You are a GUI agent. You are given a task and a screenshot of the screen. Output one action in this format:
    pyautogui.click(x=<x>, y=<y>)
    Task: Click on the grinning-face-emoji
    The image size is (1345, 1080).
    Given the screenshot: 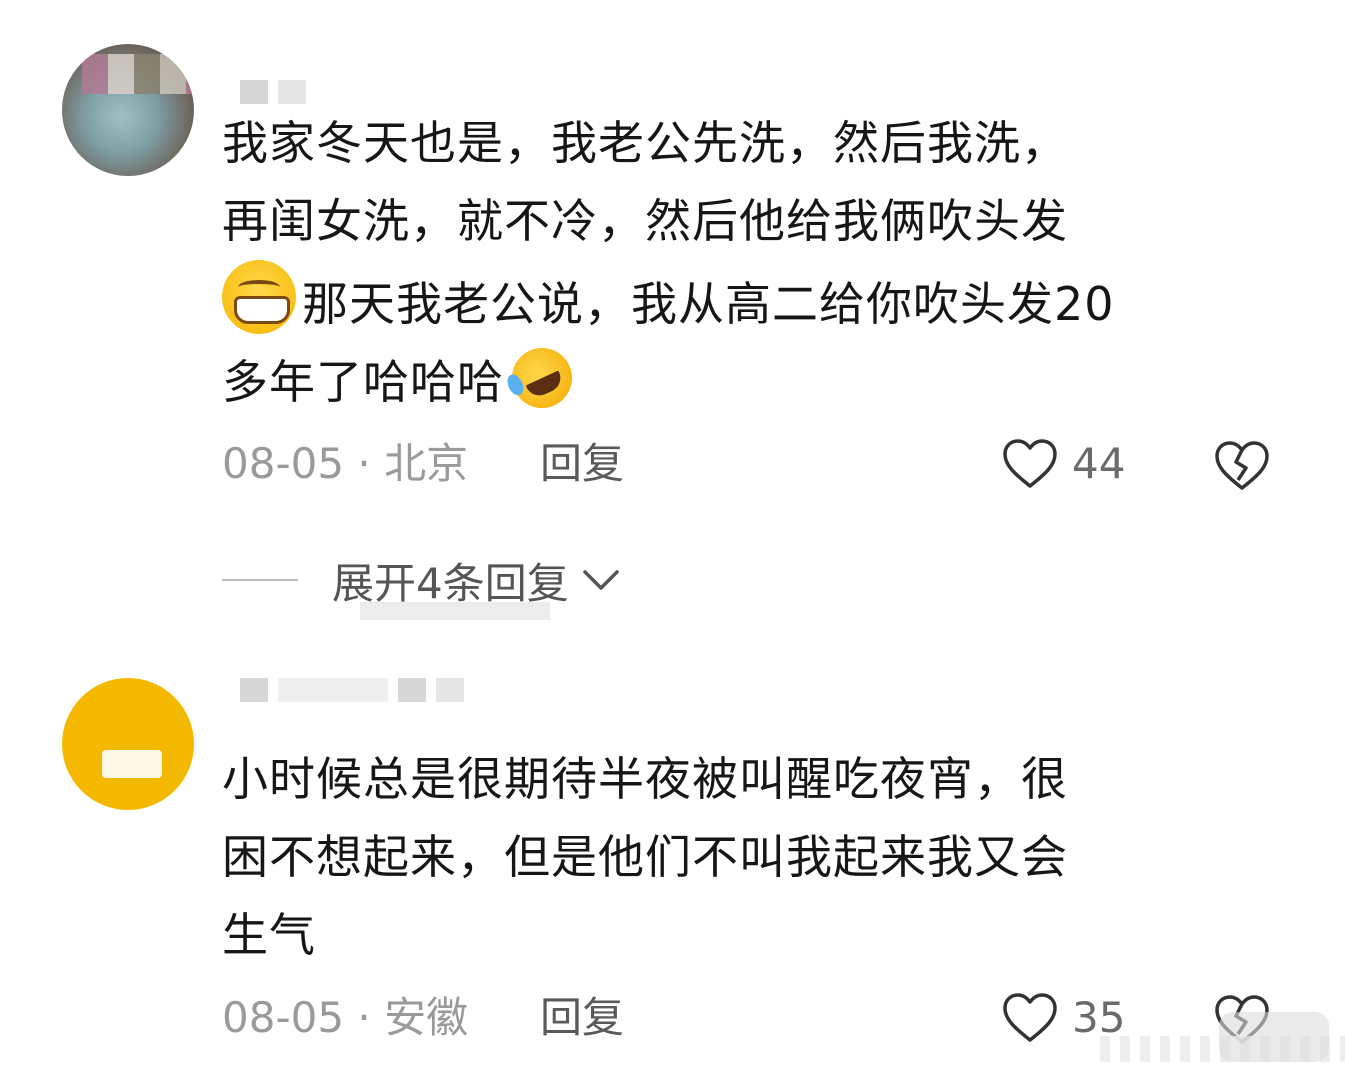 What is the action you would take?
    pyautogui.click(x=259, y=297)
    